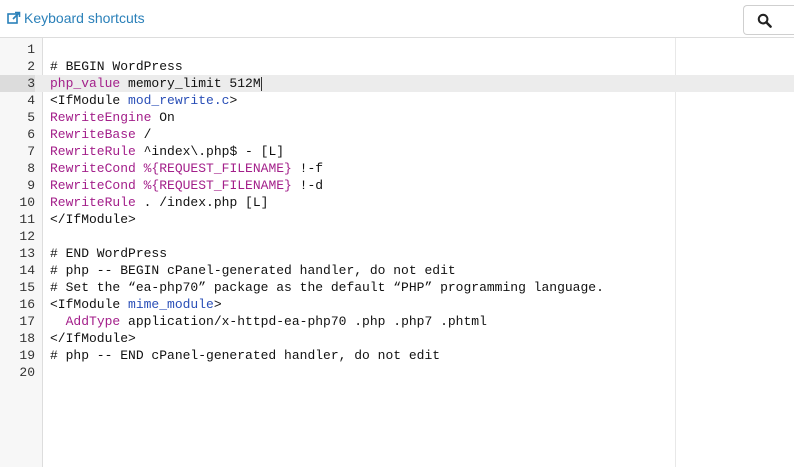  Describe the element at coordinates (31, 185) in the screenshot. I see `line-number: 9` at that location.